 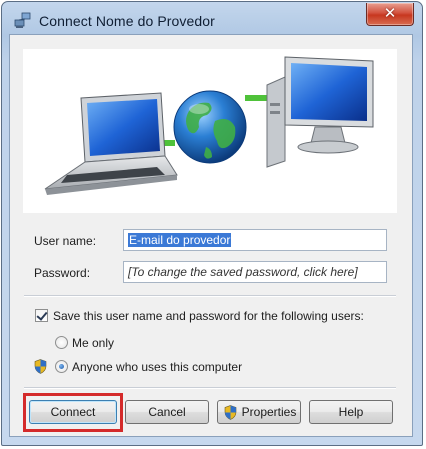 I want to click on username-label: User name:, so click(x=65, y=241).